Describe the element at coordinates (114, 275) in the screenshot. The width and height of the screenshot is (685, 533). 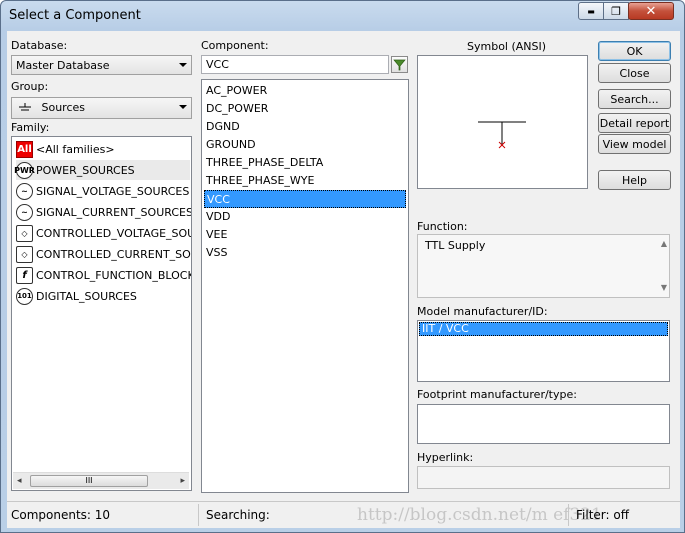
I see `family-item-label: CONTROL_FUNCTION_BLOCKS` at that location.